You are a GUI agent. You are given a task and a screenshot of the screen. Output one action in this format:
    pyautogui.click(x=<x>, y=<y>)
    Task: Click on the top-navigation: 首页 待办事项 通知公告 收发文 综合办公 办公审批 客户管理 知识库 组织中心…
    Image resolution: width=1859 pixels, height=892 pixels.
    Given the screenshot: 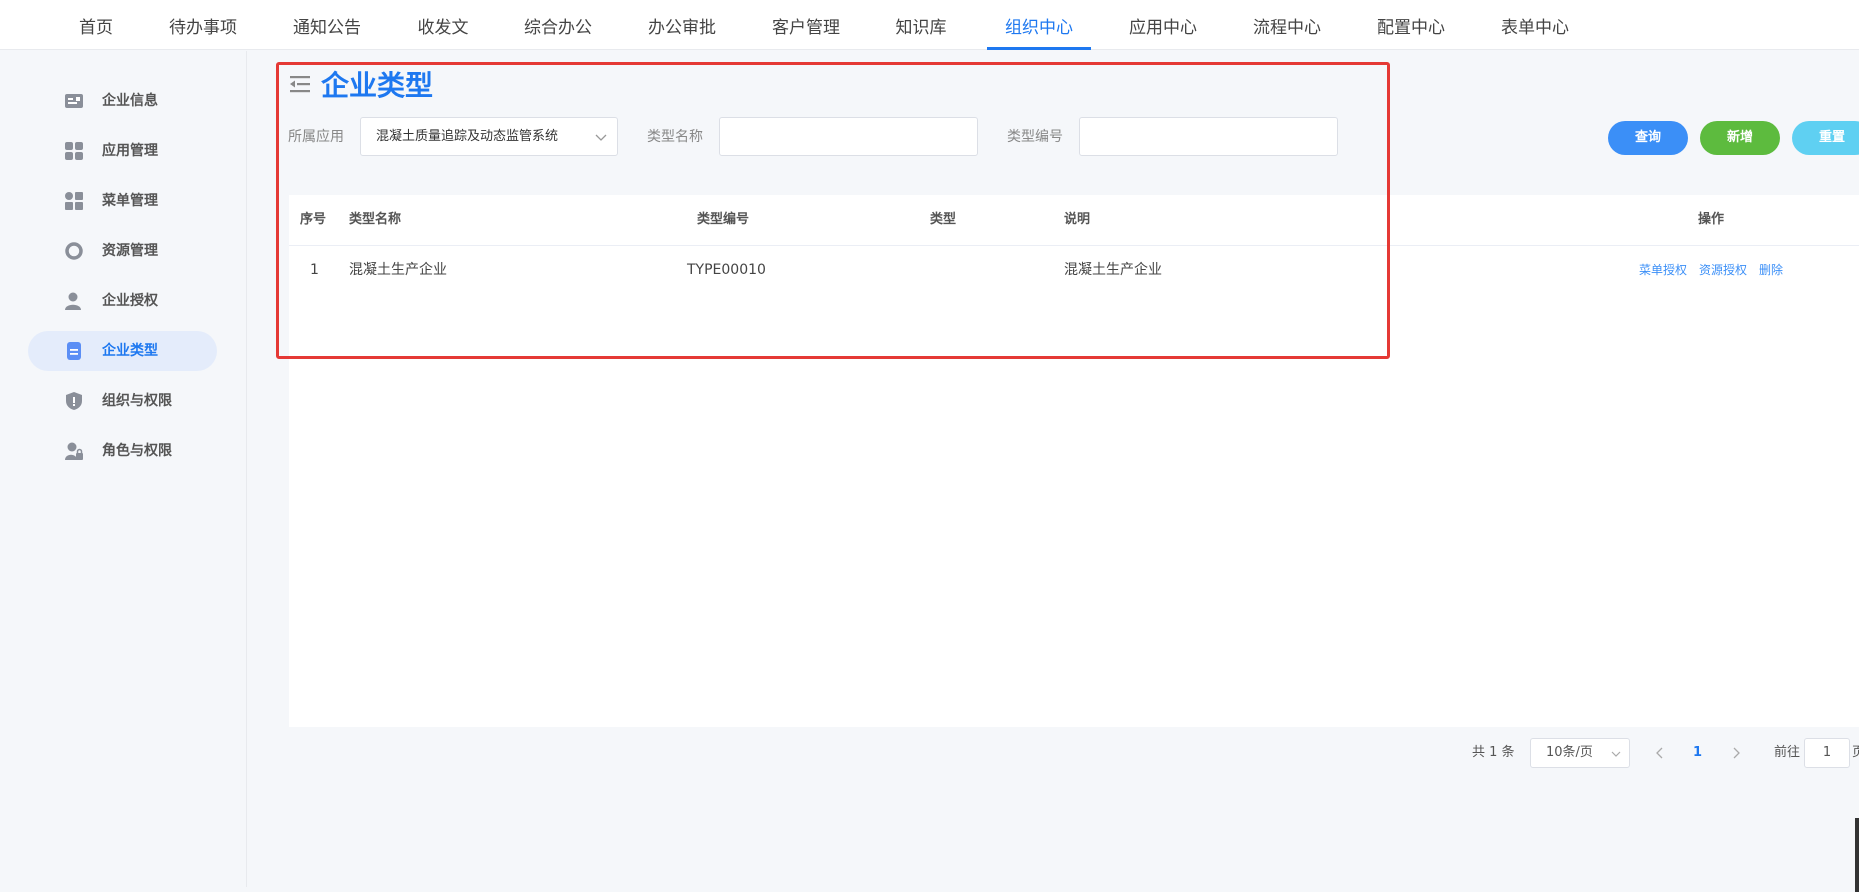 What is the action you would take?
    pyautogui.click(x=929, y=25)
    